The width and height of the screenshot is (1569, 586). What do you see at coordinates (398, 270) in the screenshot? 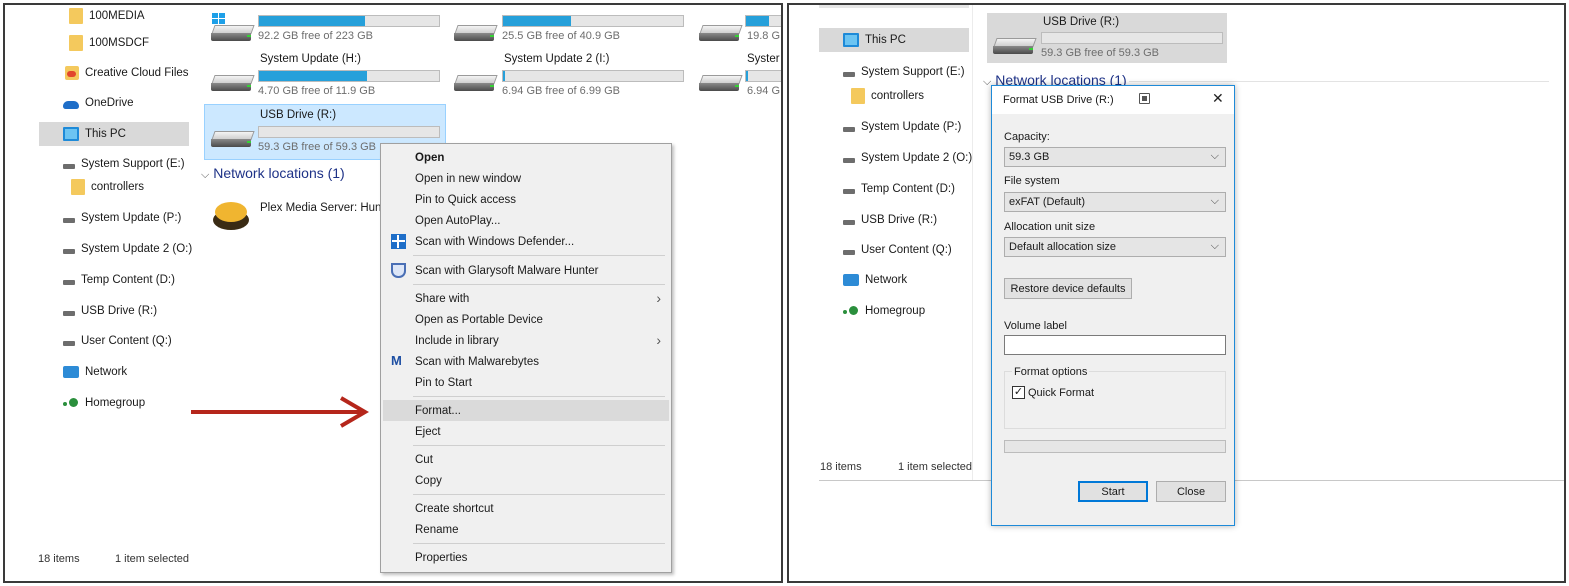
I see `shield-icon` at bounding box center [398, 270].